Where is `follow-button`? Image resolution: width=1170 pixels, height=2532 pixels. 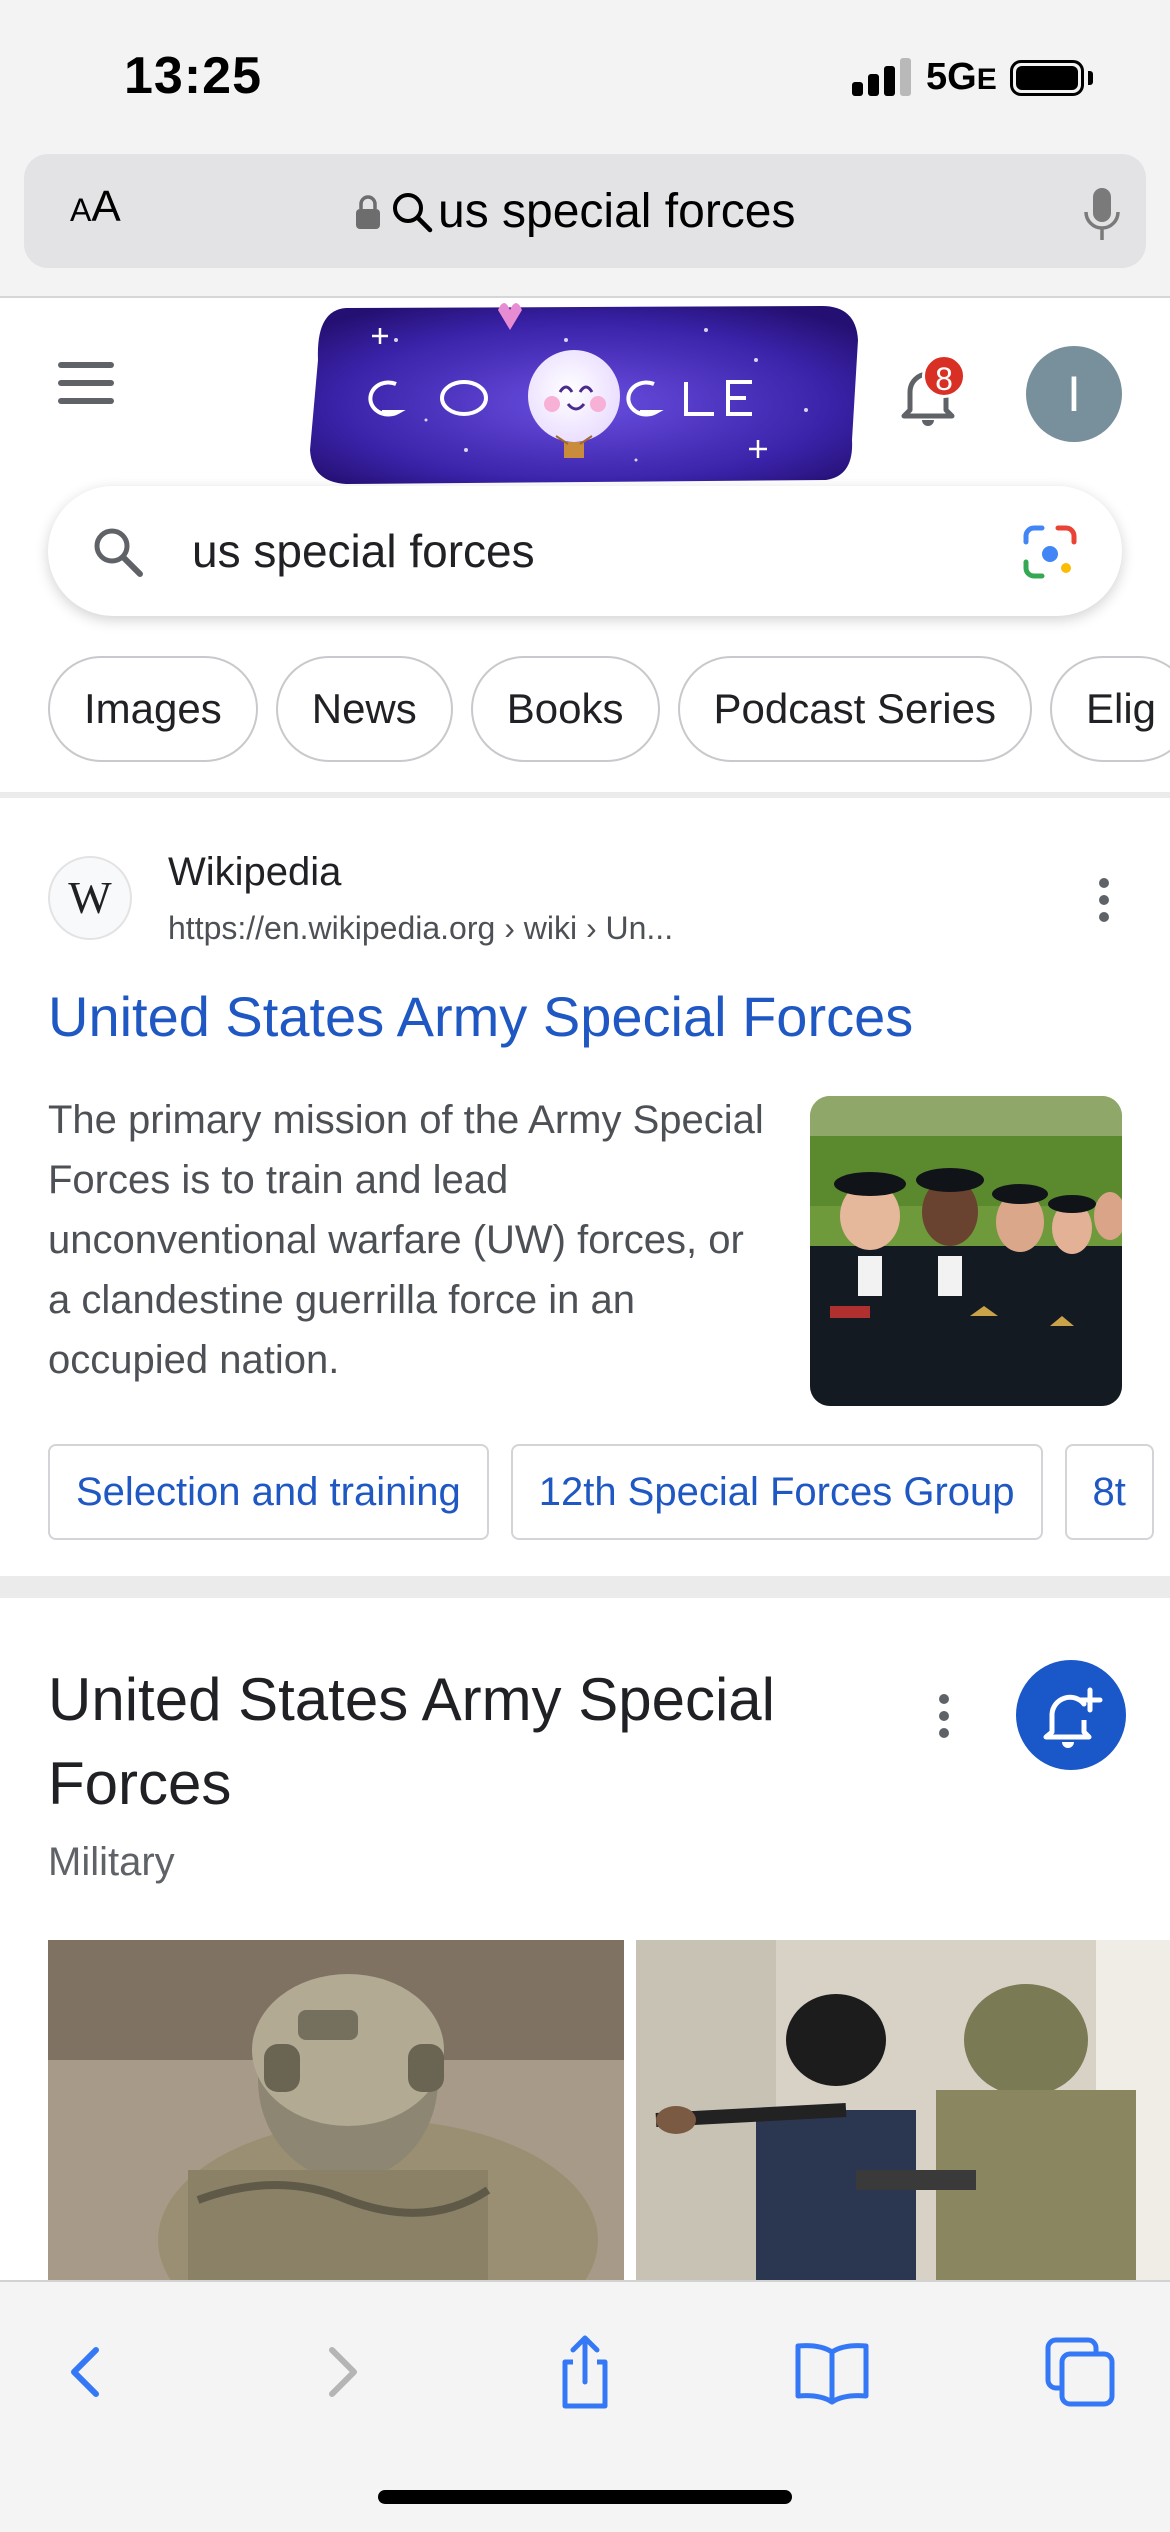
follow-button is located at coordinates (1071, 1715).